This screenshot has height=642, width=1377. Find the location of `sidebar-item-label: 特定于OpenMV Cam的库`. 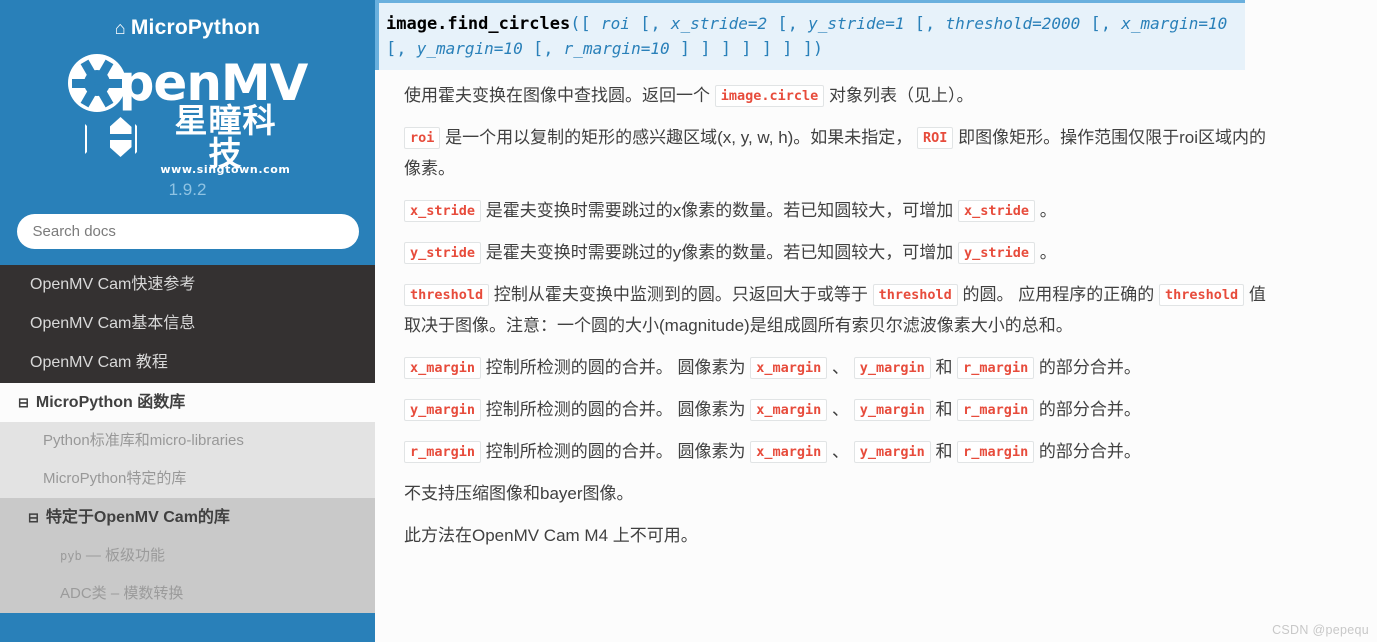

sidebar-item-label: 特定于OpenMV Cam的库 is located at coordinates (137, 517).